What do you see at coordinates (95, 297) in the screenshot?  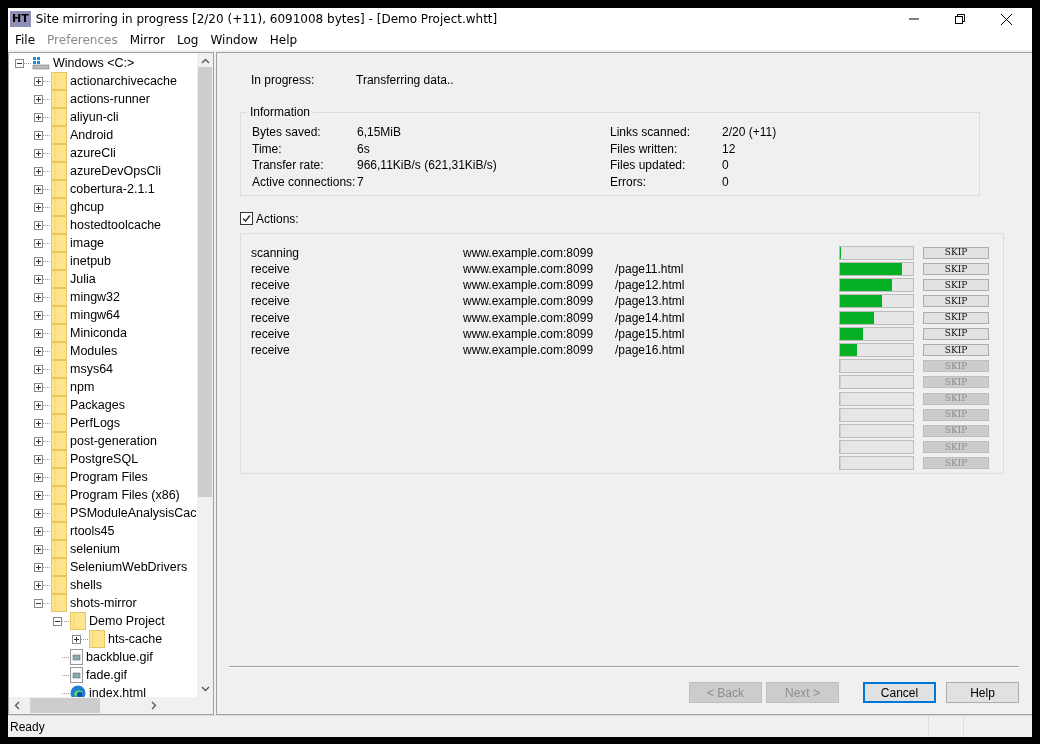 I see `tree-item: mingw32` at bounding box center [95, 297].